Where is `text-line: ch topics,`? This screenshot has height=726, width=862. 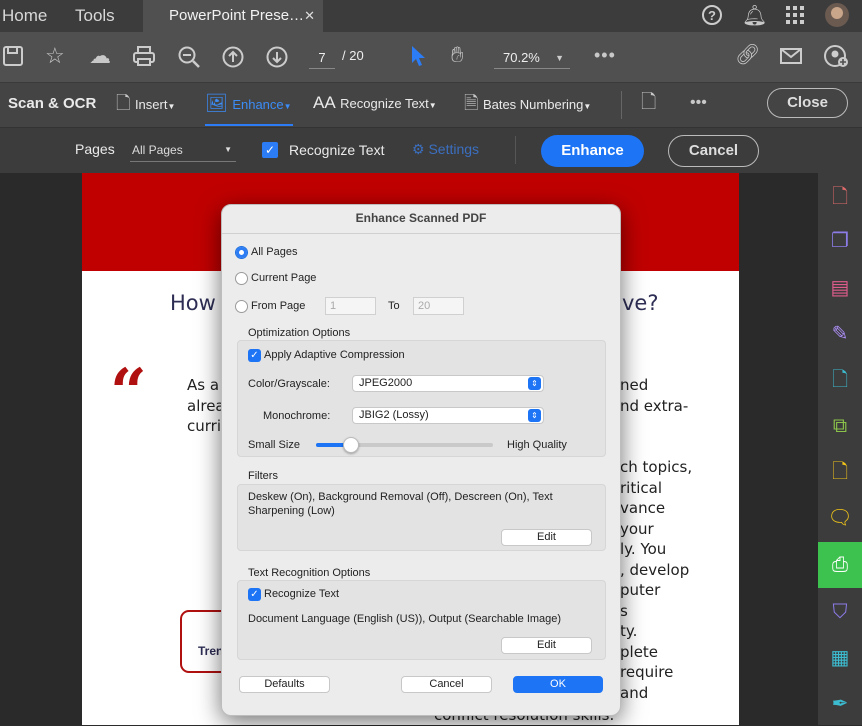 text-line: ch topics, is located at coordinates (656, 467).